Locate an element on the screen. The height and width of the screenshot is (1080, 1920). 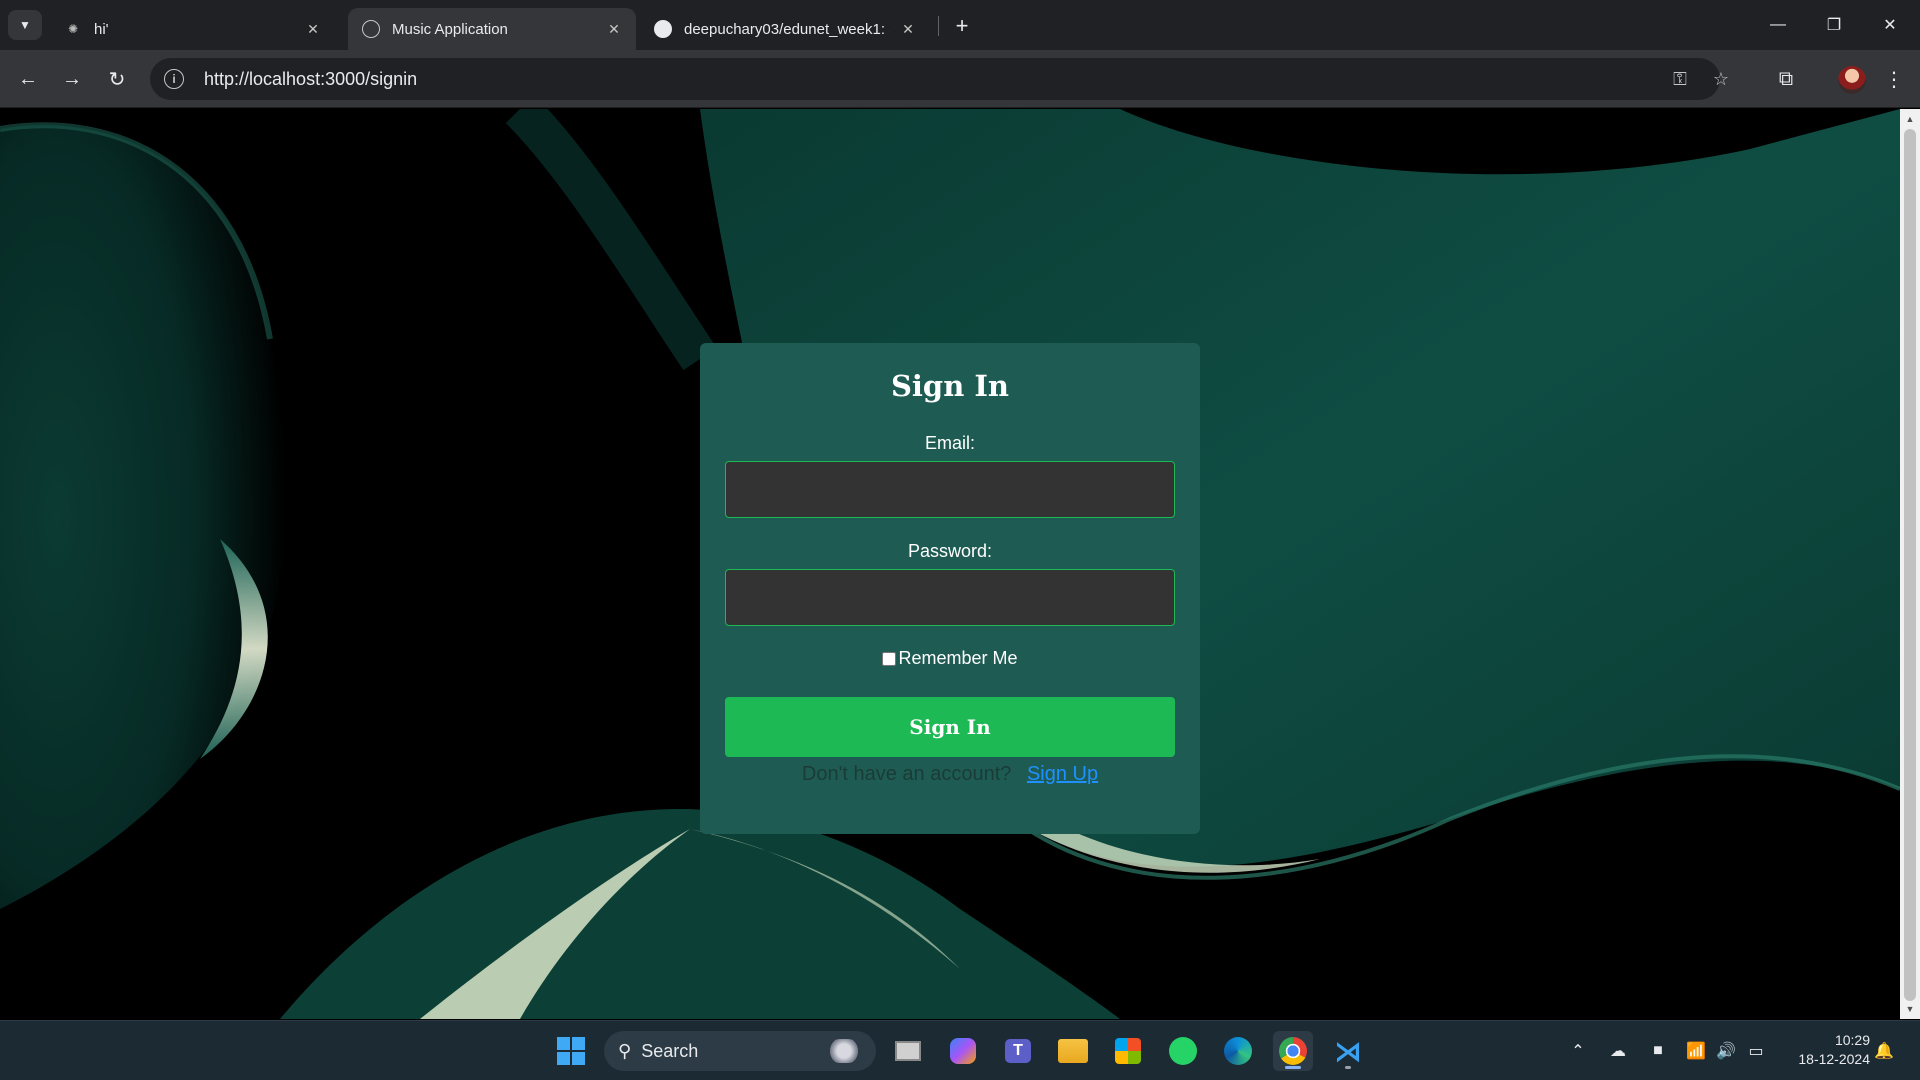
store-button is located at coordinates (1128, 1051).